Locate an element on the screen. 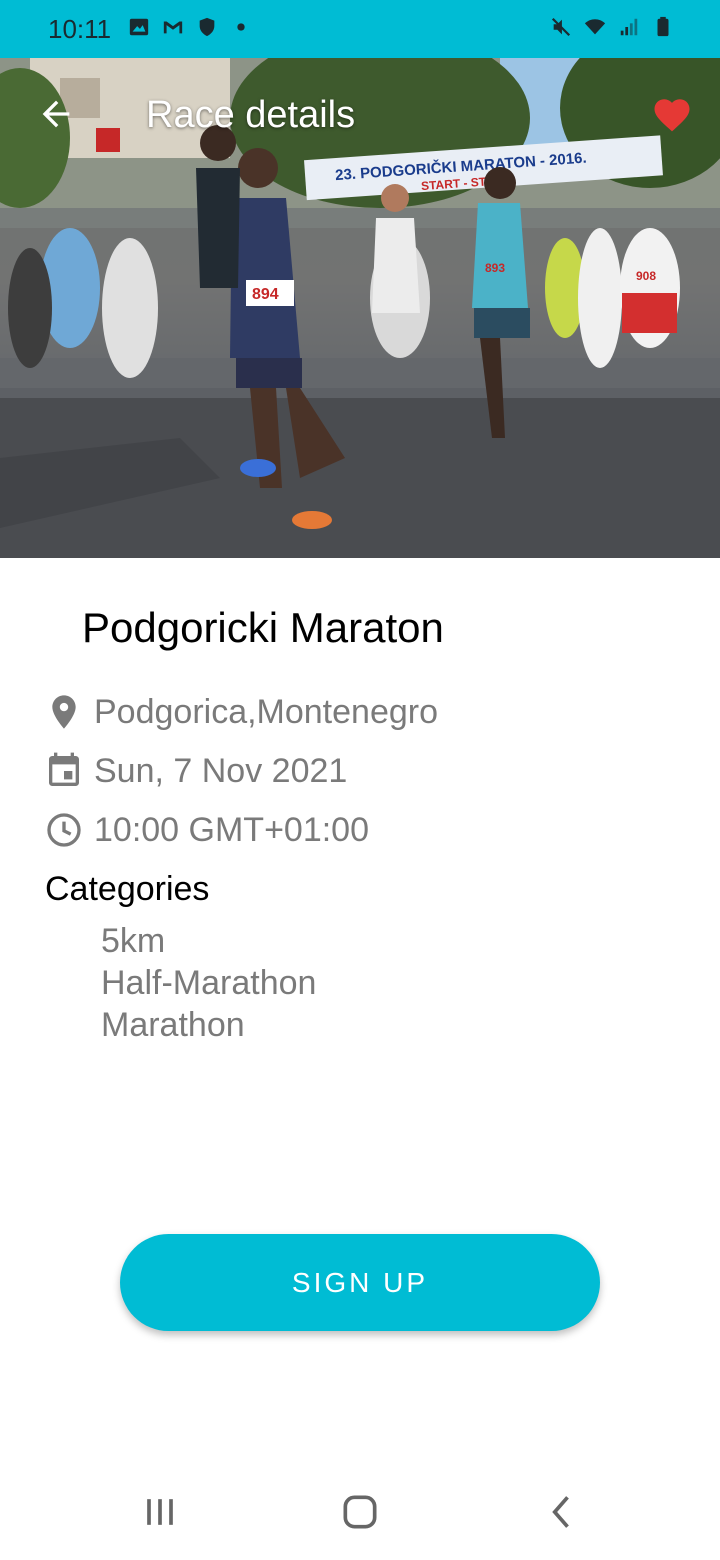  navigation-bar is located at coordinates (360, 1515).